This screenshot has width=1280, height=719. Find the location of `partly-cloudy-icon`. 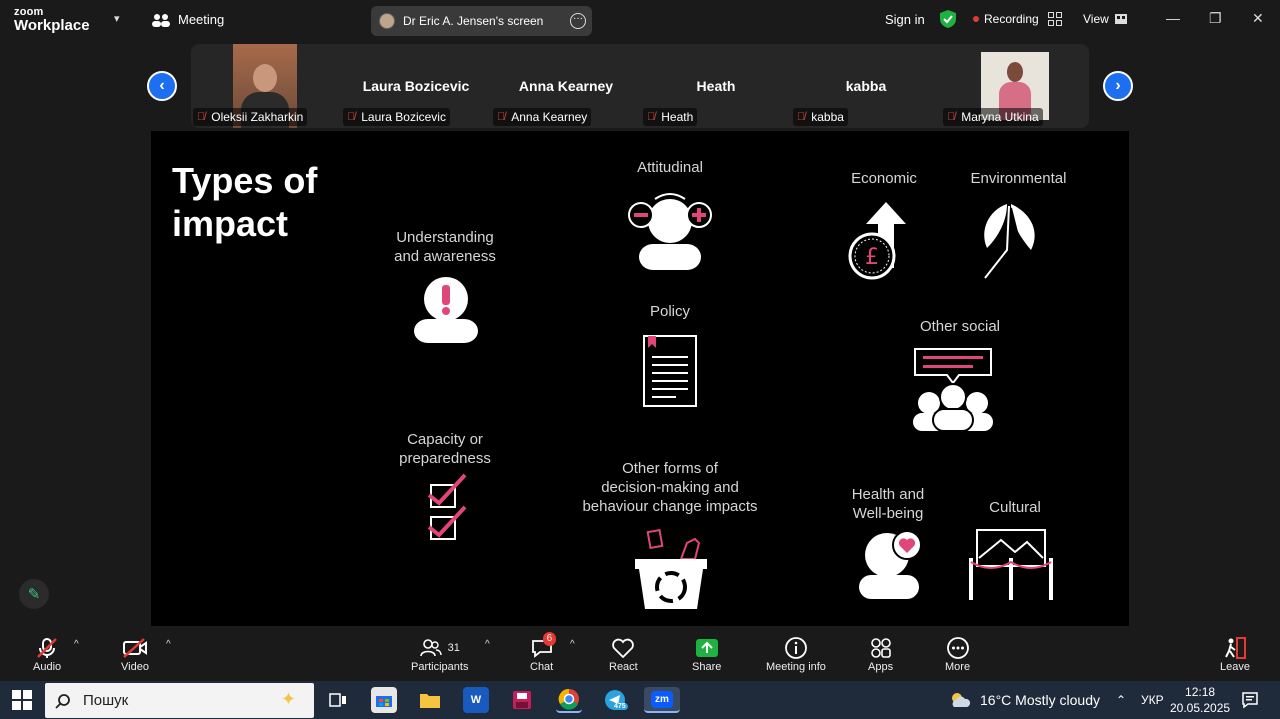

partly-cloudy-icon is located at coordinates (961, 700).